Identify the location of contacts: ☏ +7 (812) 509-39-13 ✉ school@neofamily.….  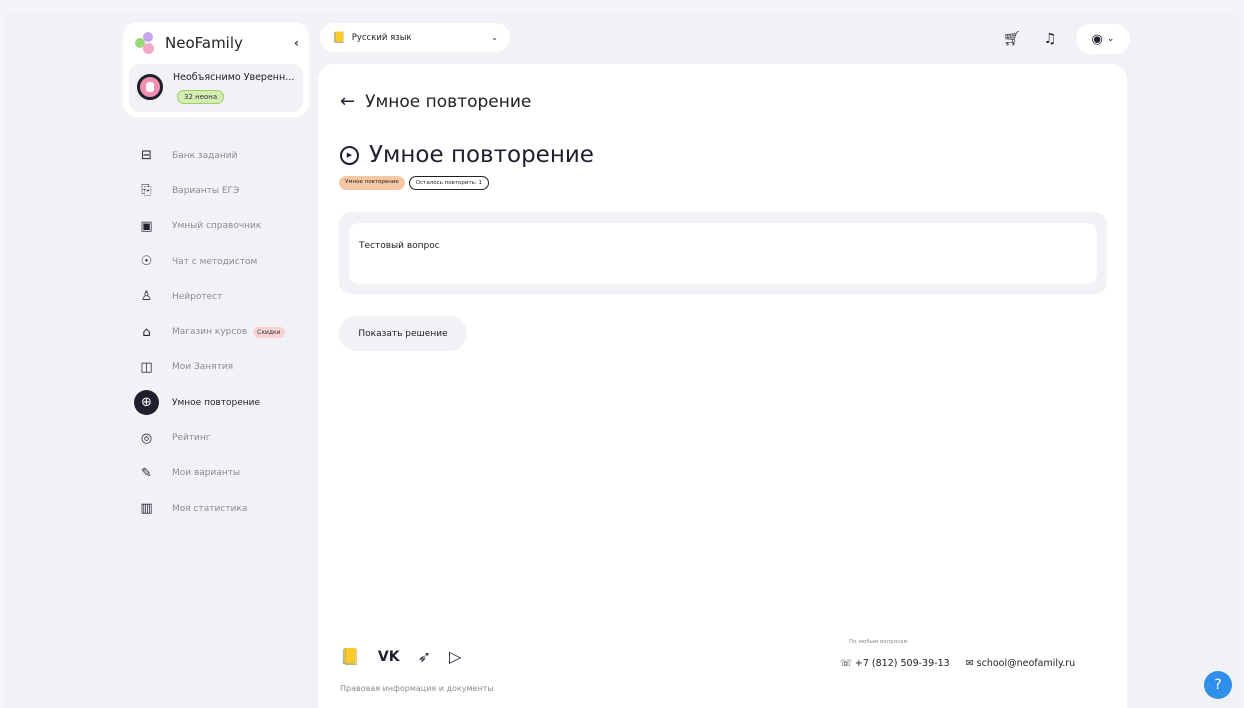
(957, 663).